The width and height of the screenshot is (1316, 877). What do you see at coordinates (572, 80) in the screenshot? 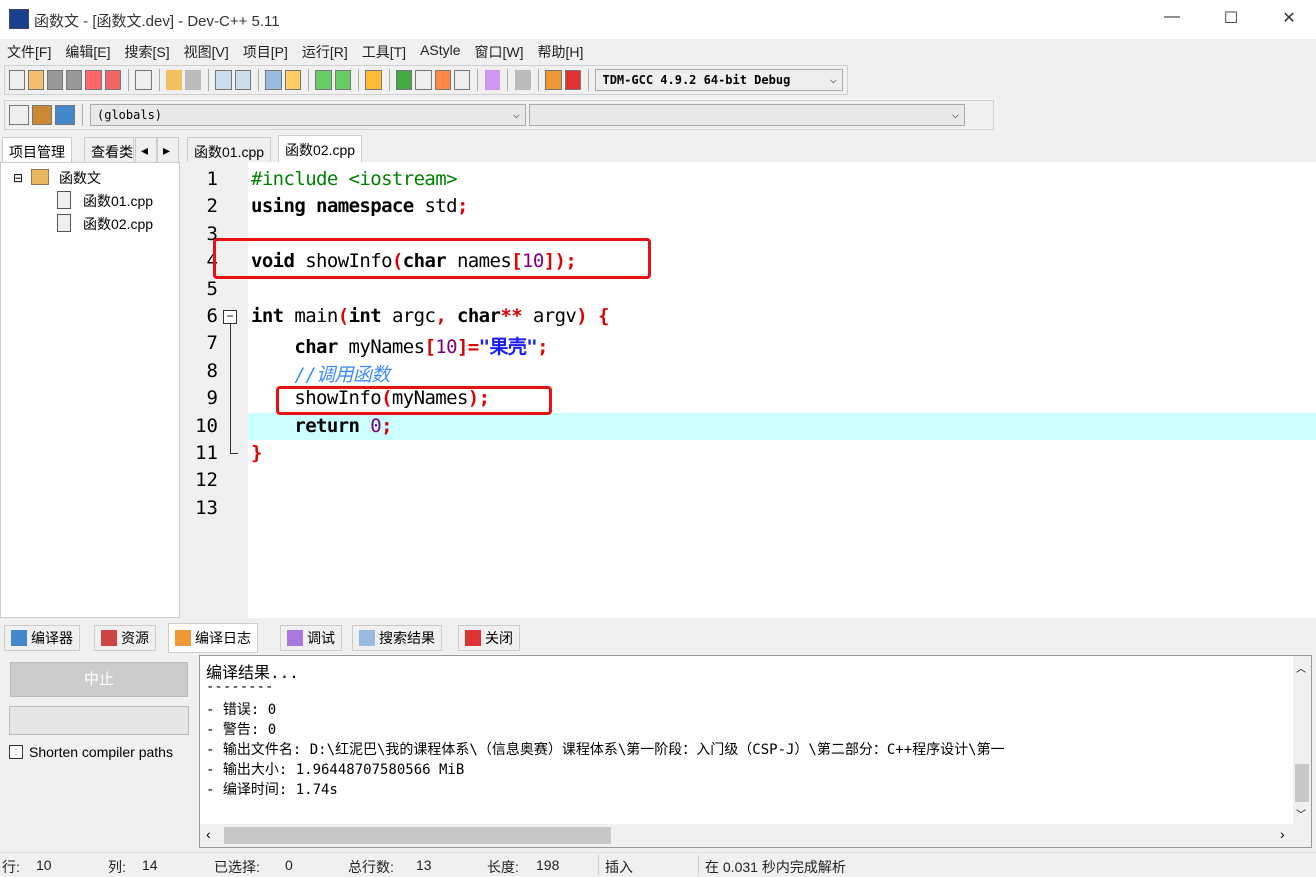
I see `delete-profile-icon` at bounding box center [572, 80].